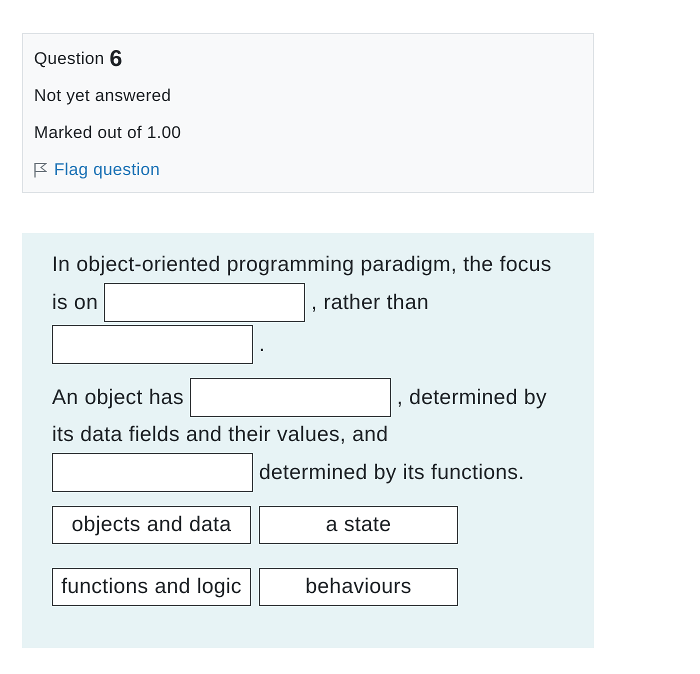 The image size is (700, 674). What do you see at coordinates (116, 58) in the screenshot?
I see `question-number: 6` at bounding box center [116, 58].